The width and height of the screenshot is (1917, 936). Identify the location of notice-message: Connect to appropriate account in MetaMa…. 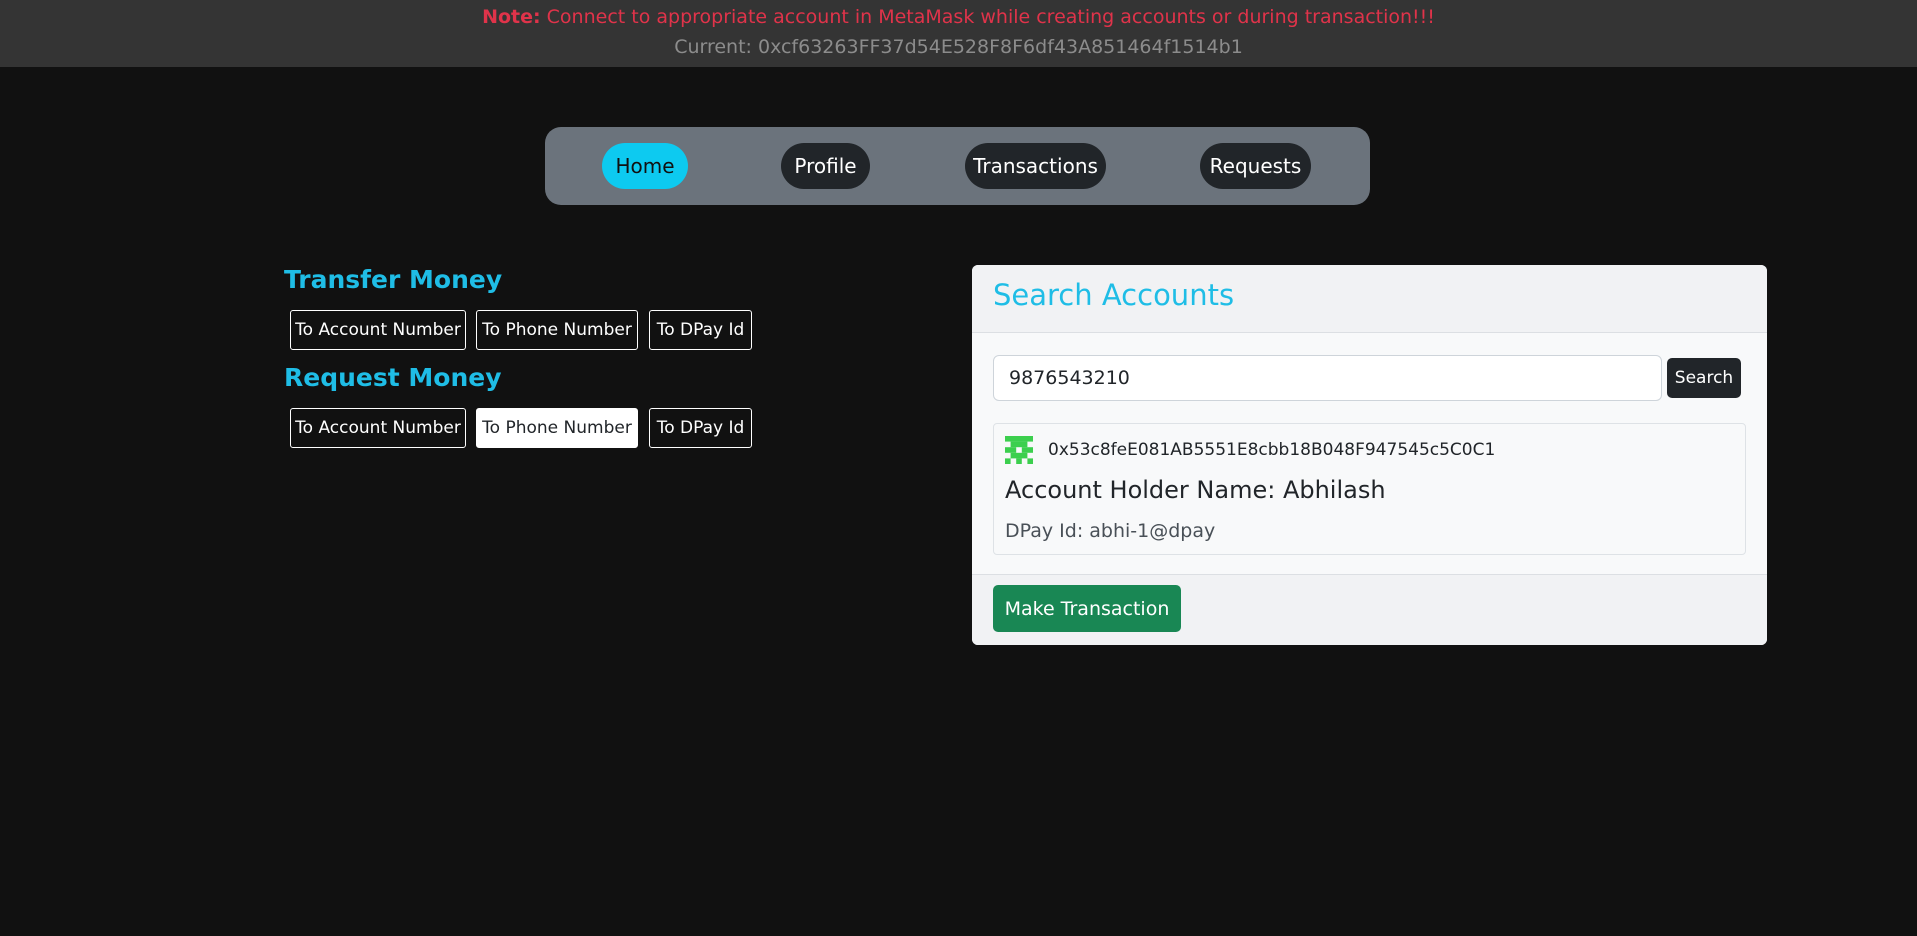
(990, 17).